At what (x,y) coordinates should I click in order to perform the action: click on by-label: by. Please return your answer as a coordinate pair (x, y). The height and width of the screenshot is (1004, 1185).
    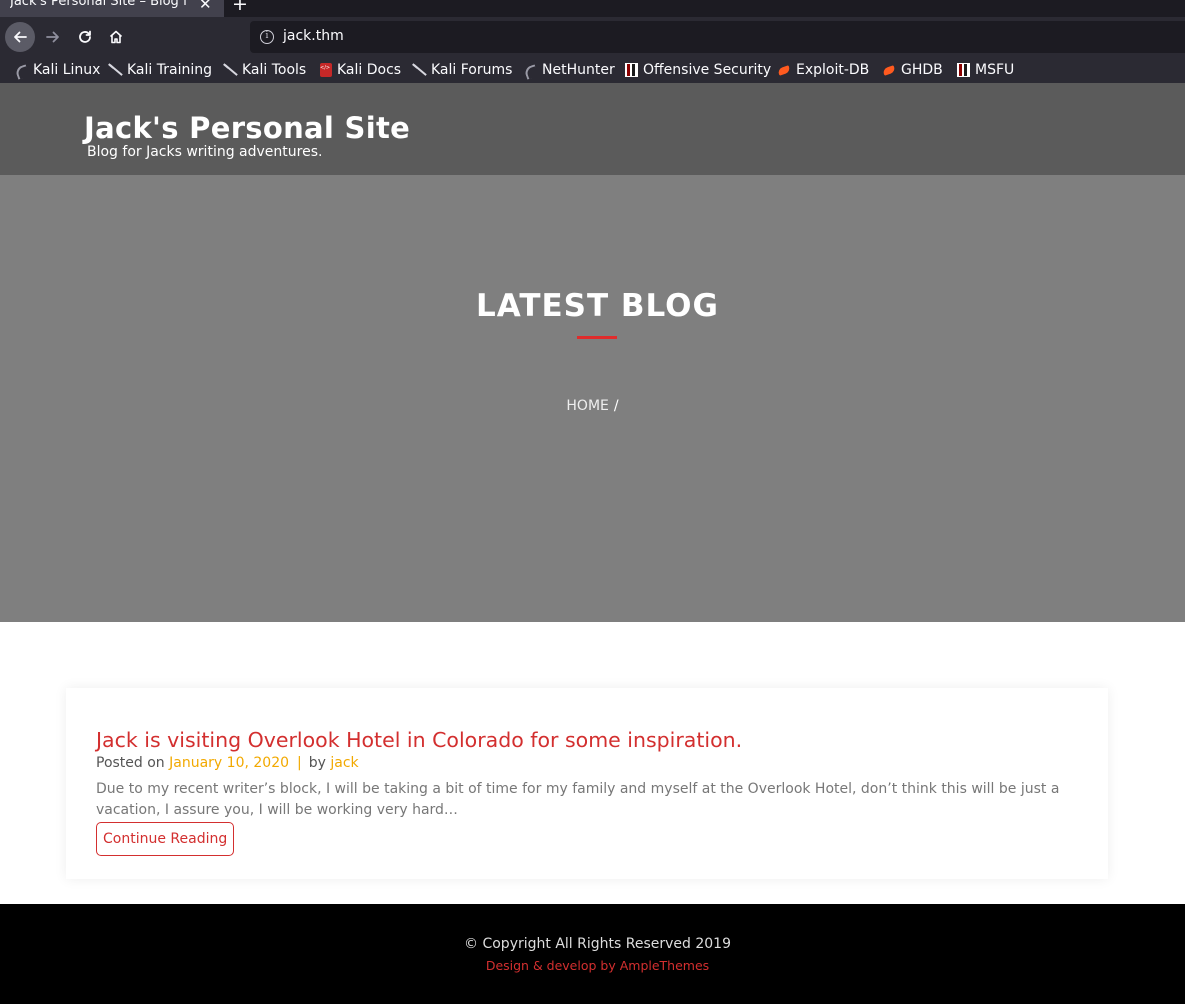
    Looking at the image, I should click on (317, 763).